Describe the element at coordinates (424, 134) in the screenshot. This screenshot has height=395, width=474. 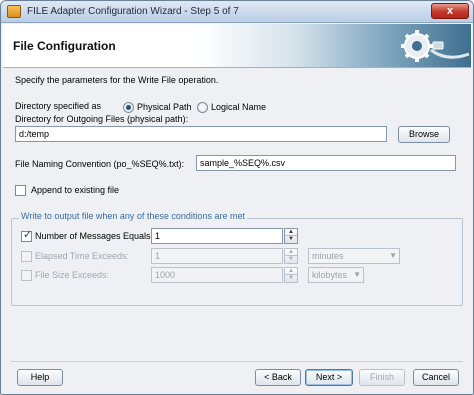
I see `browse-button: Browse` at that location.